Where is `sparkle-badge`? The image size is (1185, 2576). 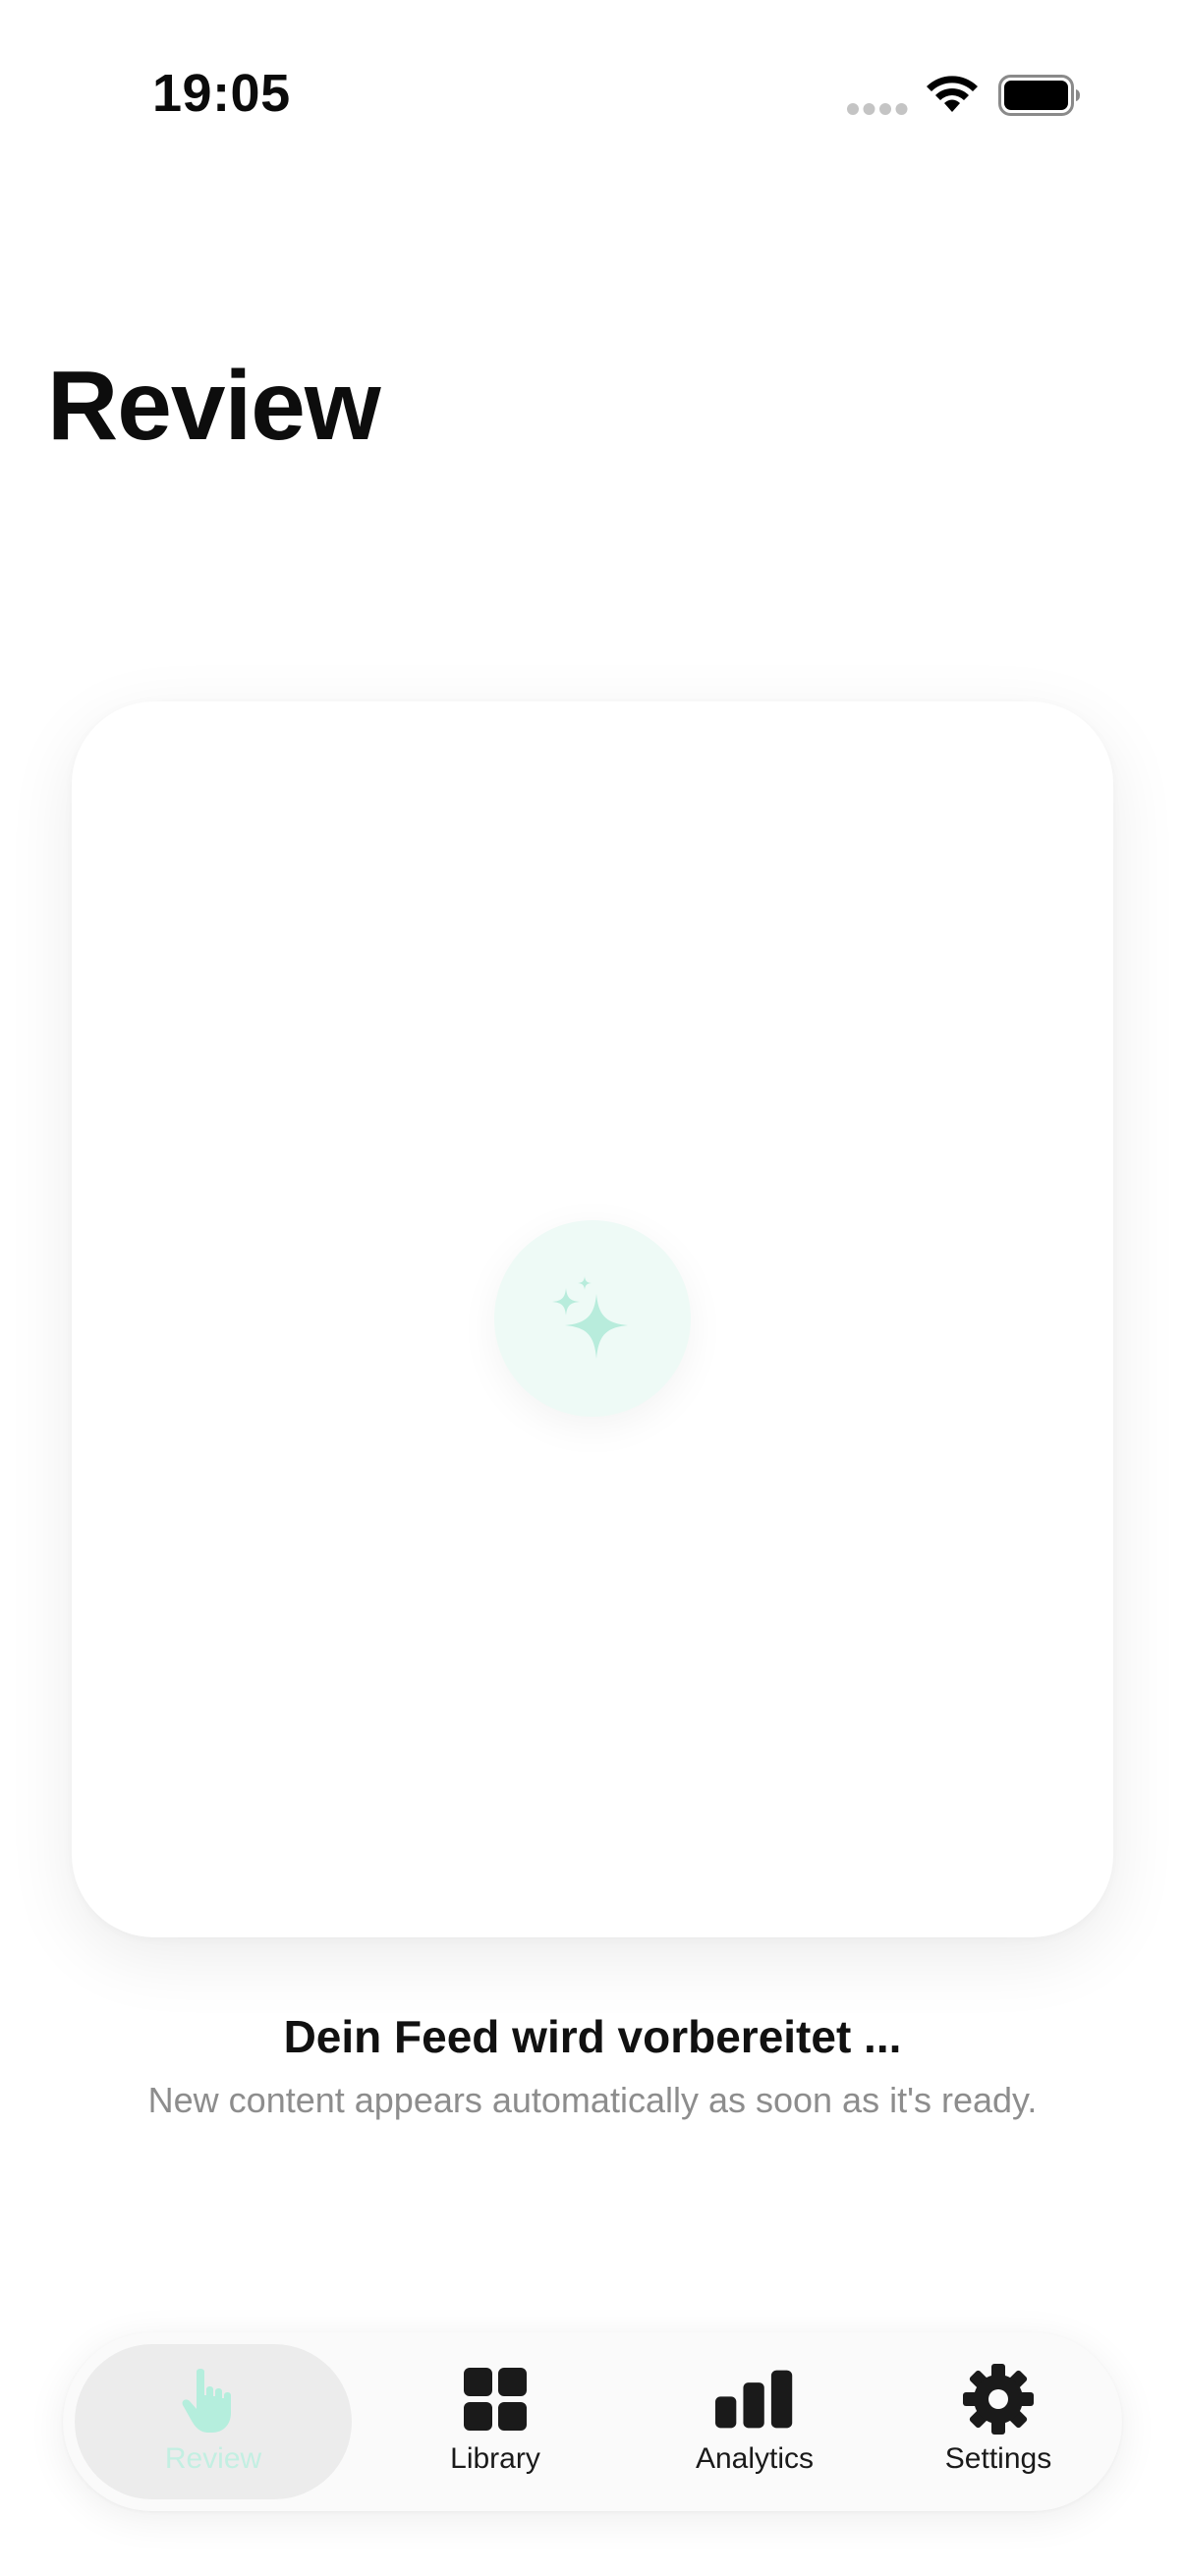 sparkle-badge is located at coordinates (592, 1318).